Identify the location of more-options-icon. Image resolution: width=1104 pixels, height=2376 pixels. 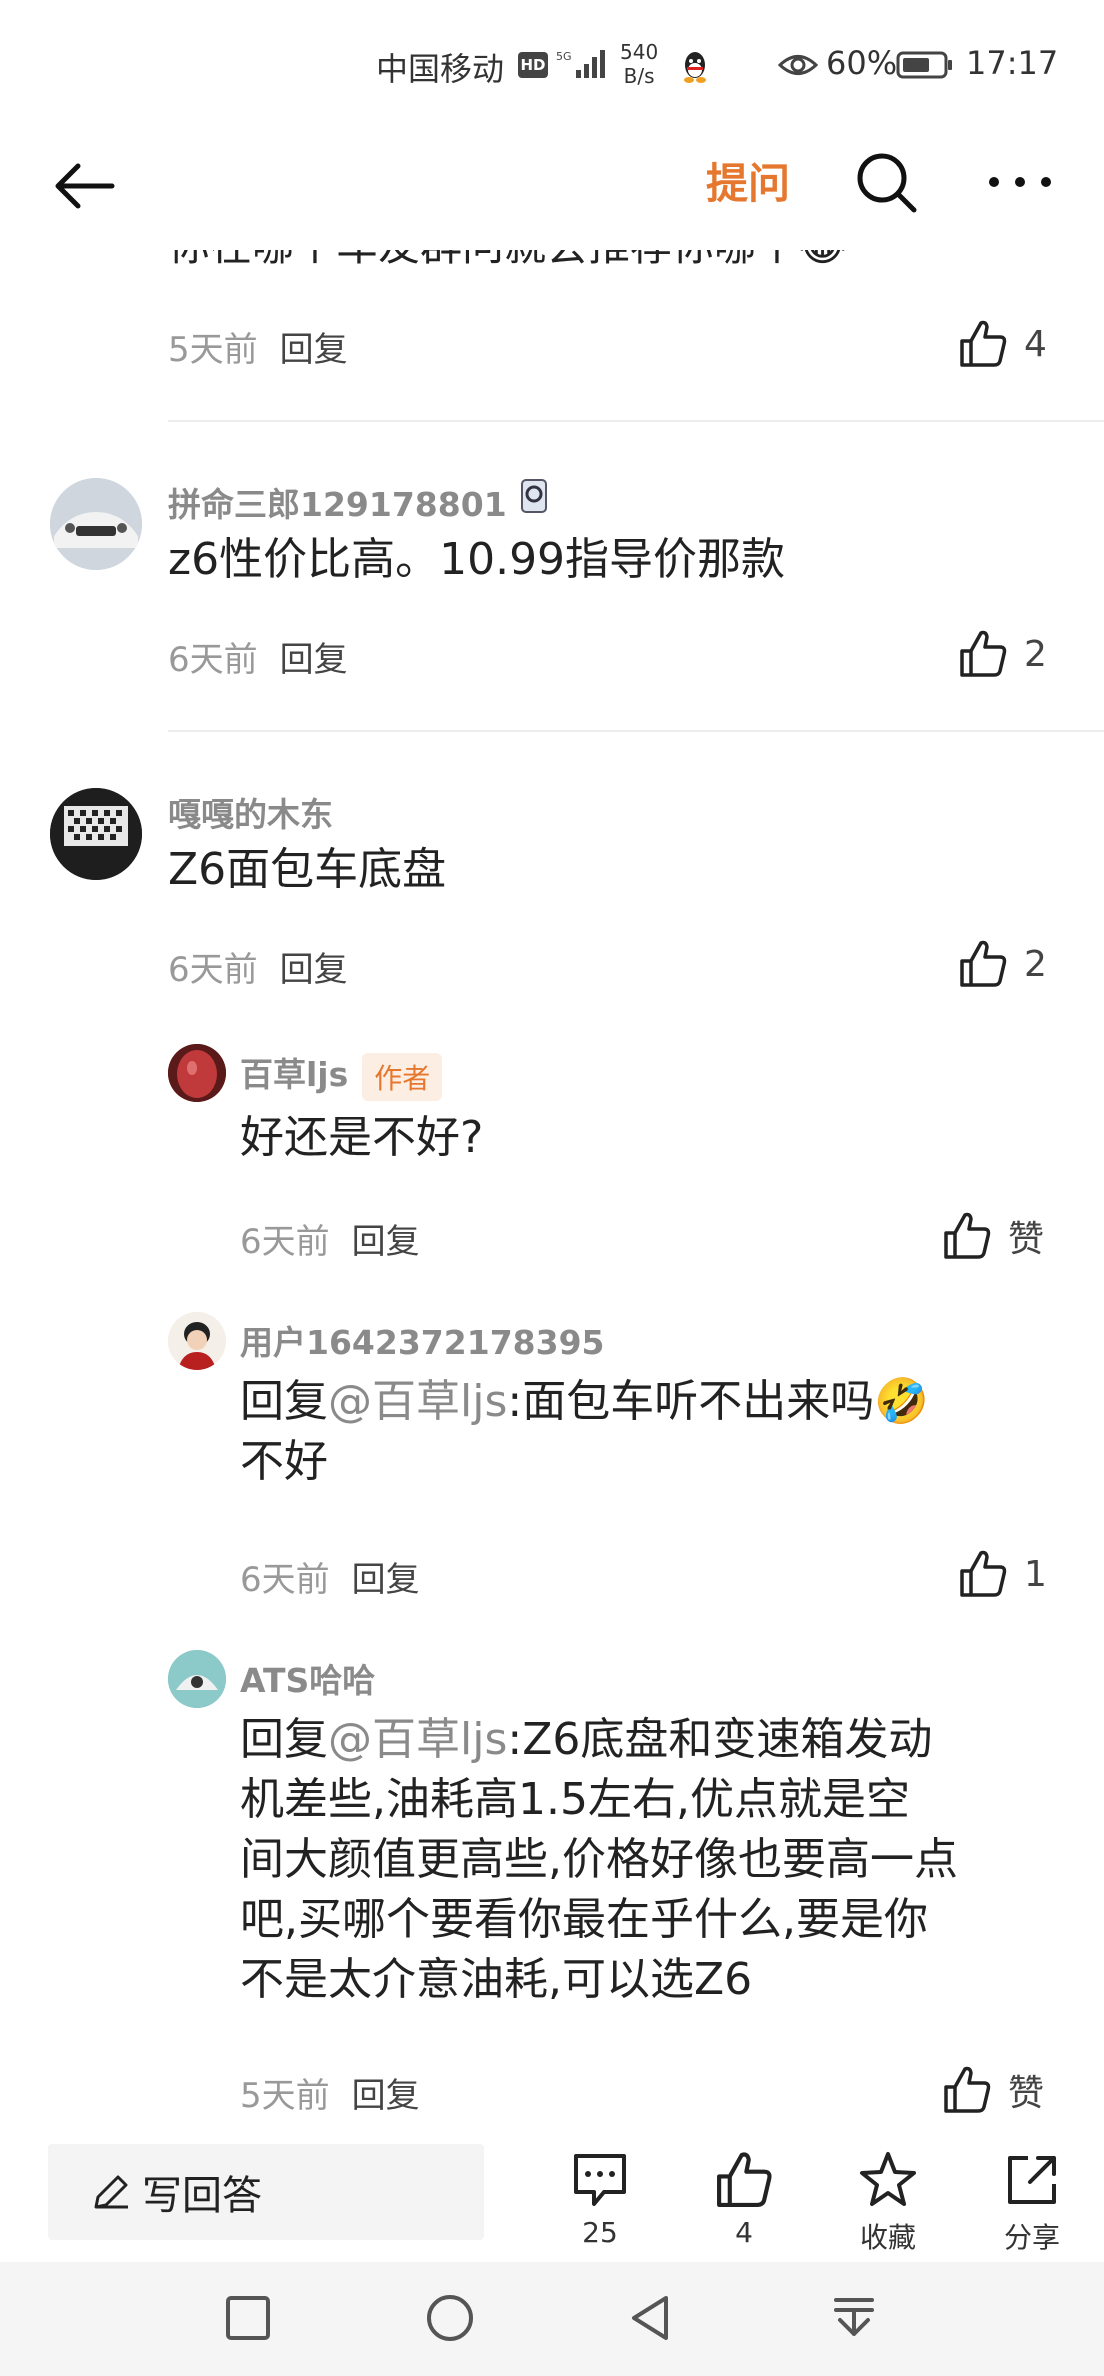
(1020, 182).